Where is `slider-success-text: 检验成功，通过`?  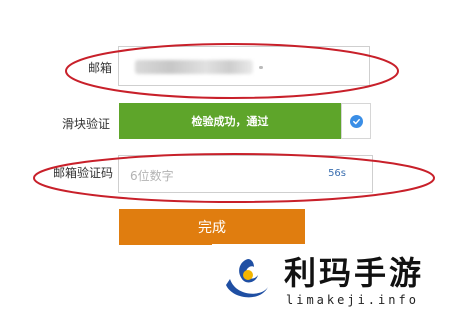
slider-success-text: 检验成功，通过 is located at coordinates (230, 121).